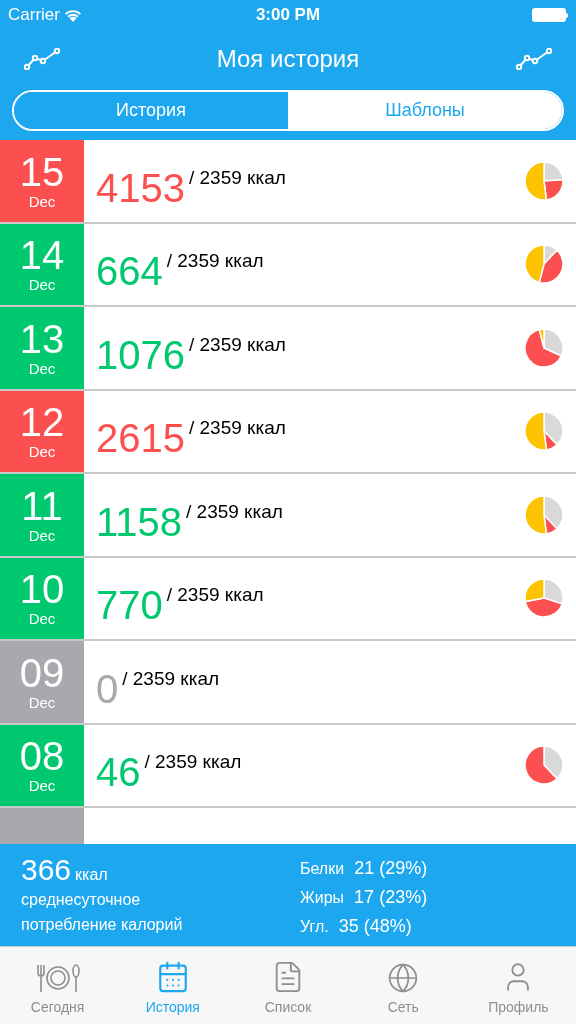 The height and width of the screenshot is (1024, 576). What do you see at coordinates (139, 521) in the screenshot?
I see `calorie-count: 1158` at bounding box center [139, 521].